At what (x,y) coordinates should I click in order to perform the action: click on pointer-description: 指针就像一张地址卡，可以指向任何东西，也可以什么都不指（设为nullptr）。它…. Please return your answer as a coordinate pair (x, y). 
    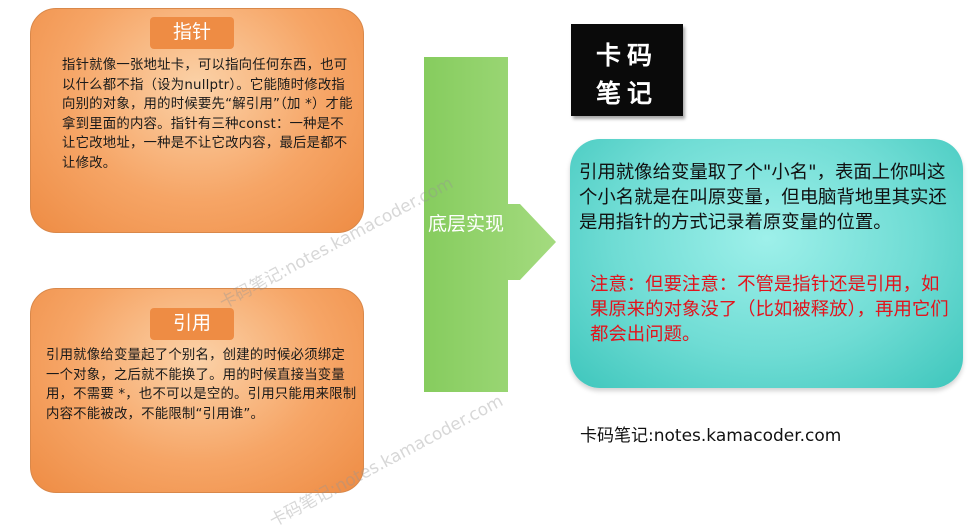
    Looking at the image, I should click on (207, 114).